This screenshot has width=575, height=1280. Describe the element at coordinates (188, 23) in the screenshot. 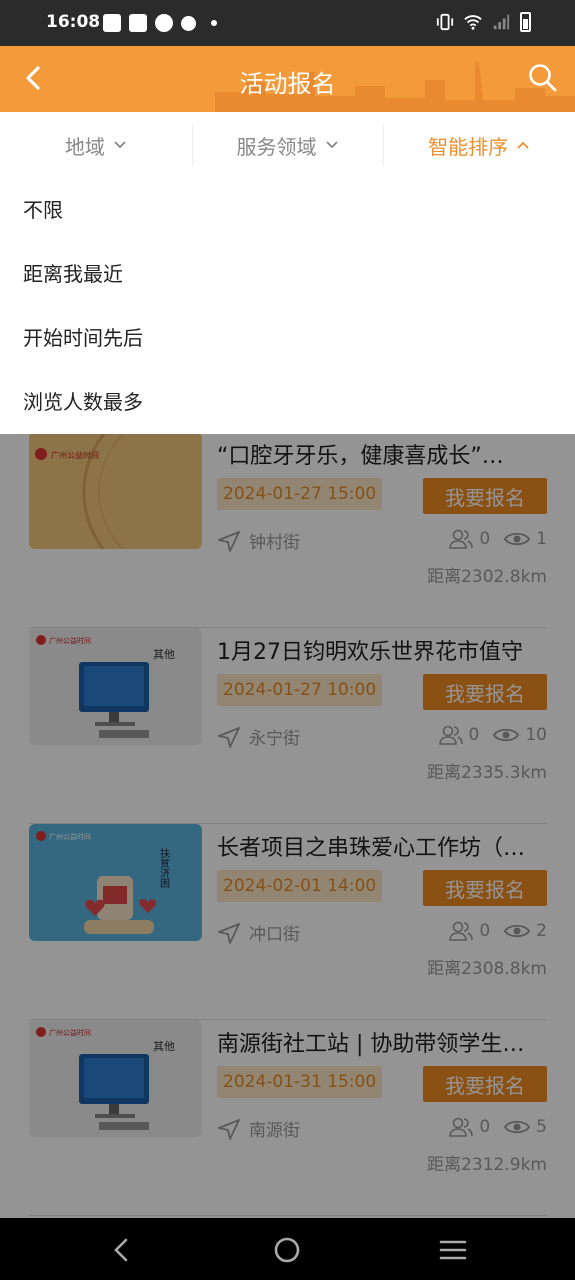

I see `shield-x-icon` at that location.